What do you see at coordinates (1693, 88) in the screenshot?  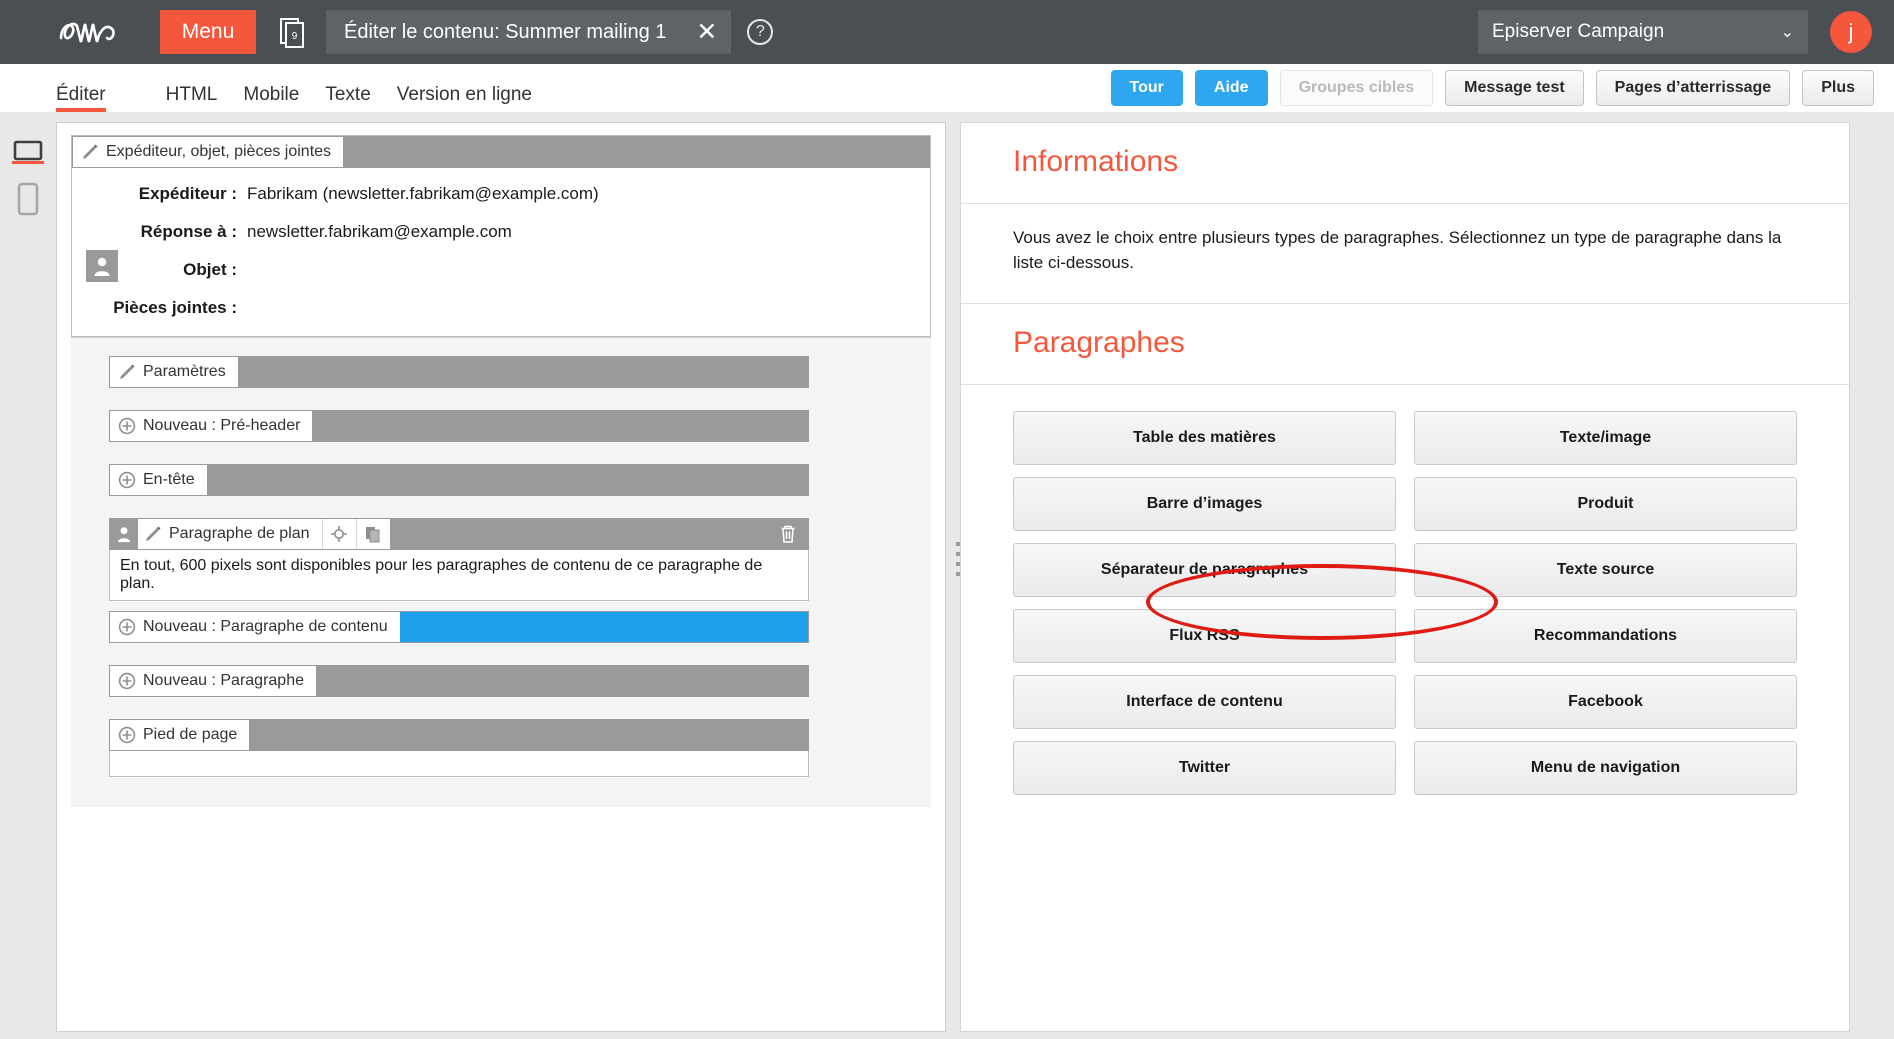 I see `pages-atterrissage-button: Pages d’atterrissage` at bounding box center [1693, 88].